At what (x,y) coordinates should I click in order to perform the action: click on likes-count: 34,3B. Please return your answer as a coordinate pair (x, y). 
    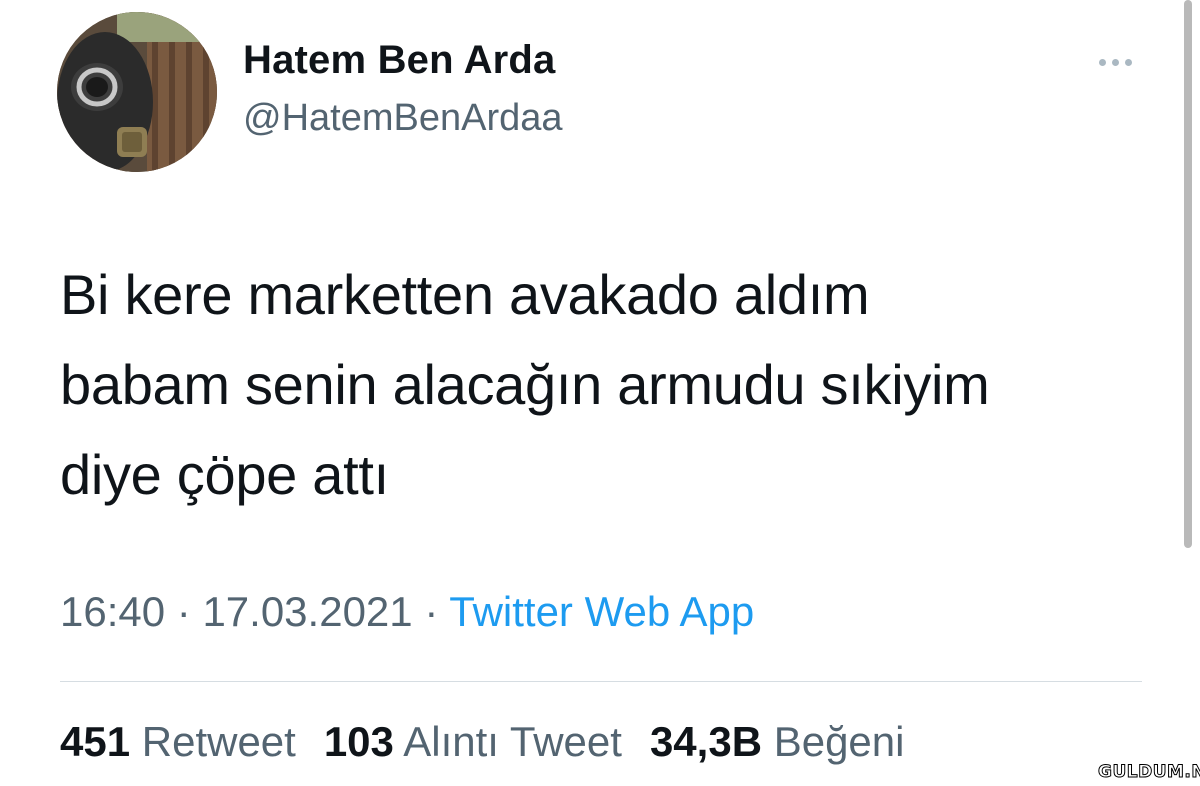
    Looking at the image, I should click on (706, 741).